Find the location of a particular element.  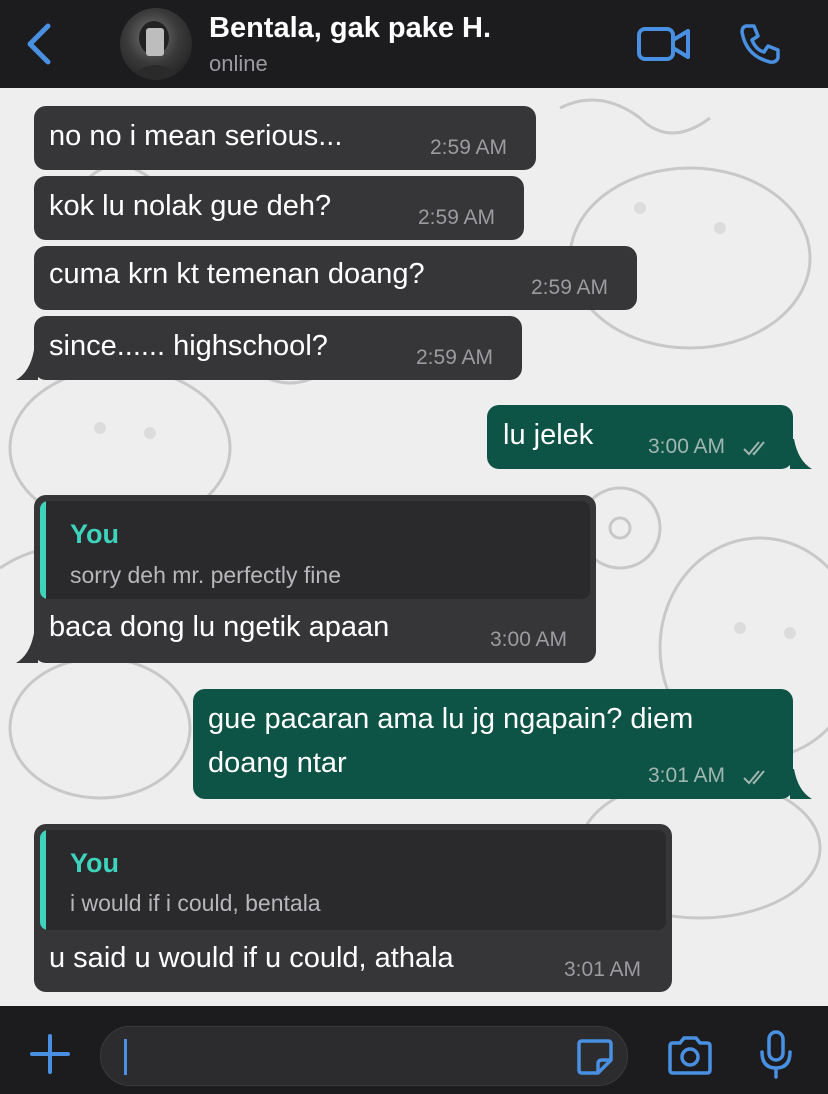

quoted-message: You i would if i could, bentala is located at coordinates (353, 880).